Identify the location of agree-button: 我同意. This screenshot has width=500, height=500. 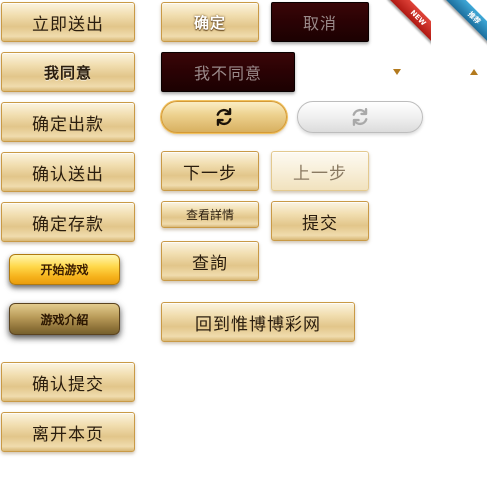
(68, 72).